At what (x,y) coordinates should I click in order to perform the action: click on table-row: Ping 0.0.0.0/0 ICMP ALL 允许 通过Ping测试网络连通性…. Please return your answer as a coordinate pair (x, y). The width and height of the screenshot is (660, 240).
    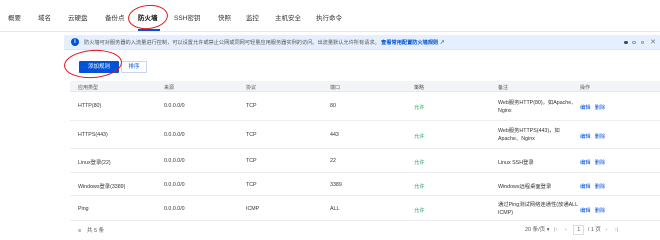
    Looking at the image, I should click on (365, 208).